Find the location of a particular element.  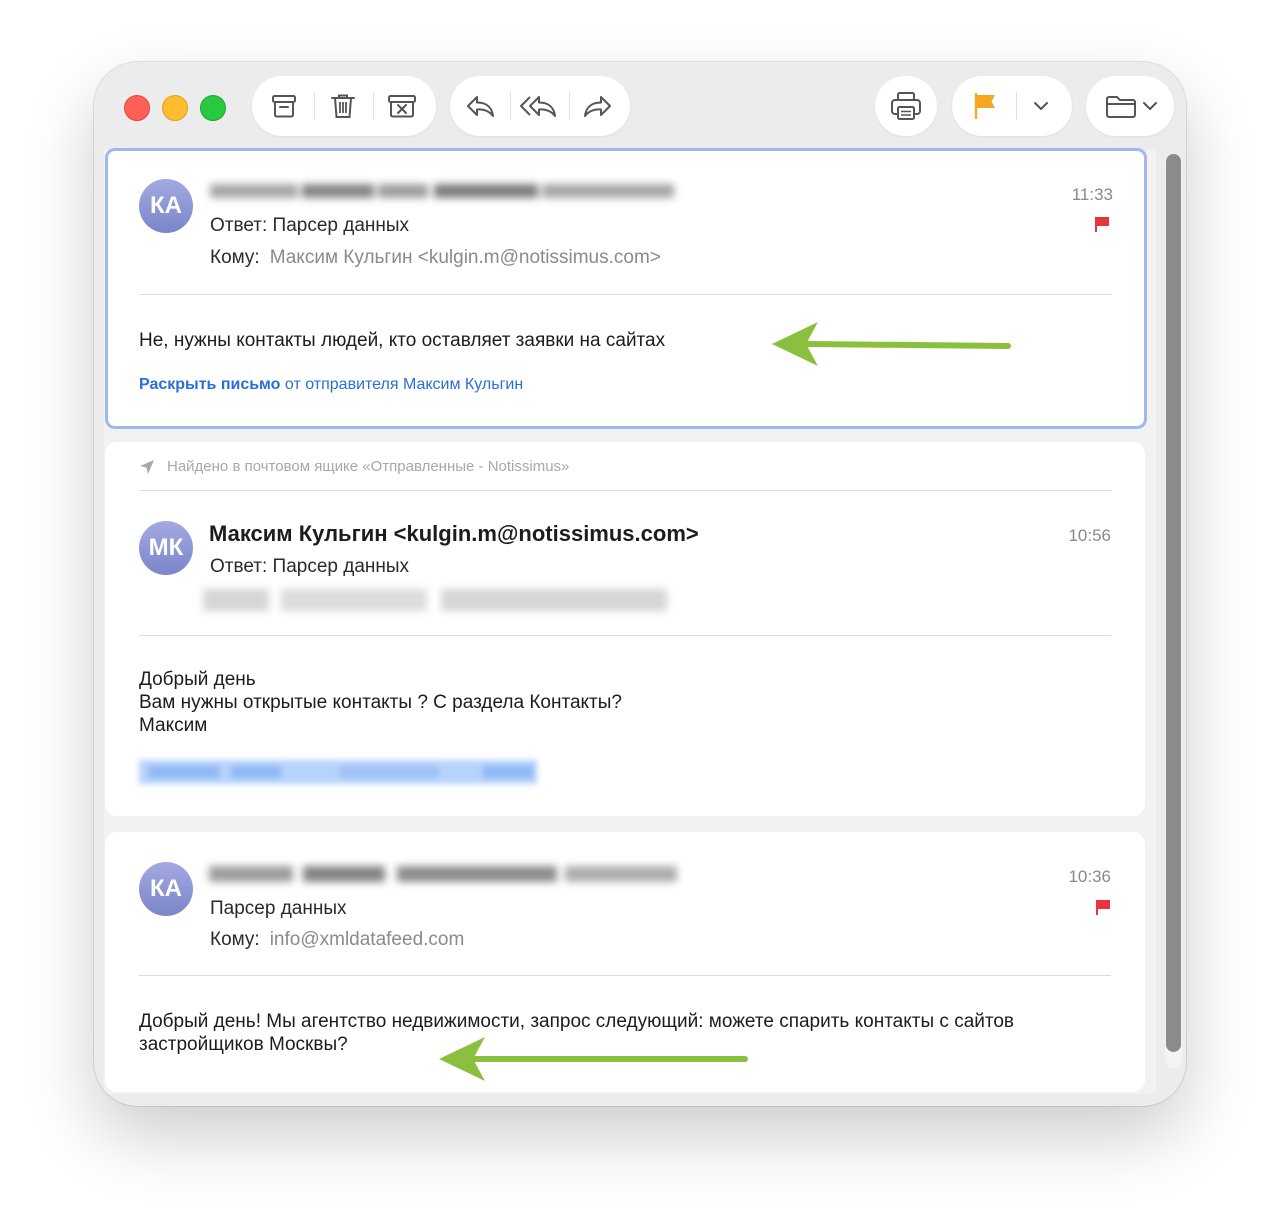

reply-all-icon is located at coordinates (538, 106).